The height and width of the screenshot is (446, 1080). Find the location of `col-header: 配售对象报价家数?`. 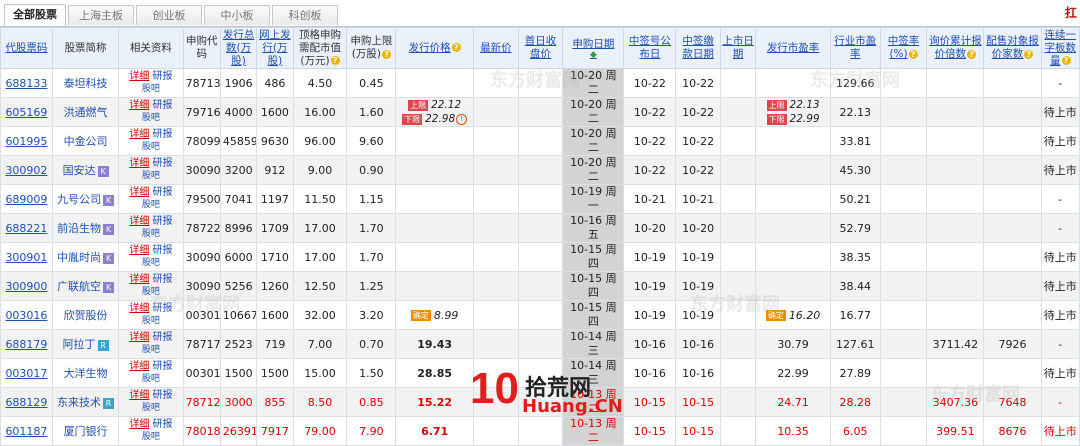

col-header: 配售对象报价家数? is located at coordinates (1012, 48).